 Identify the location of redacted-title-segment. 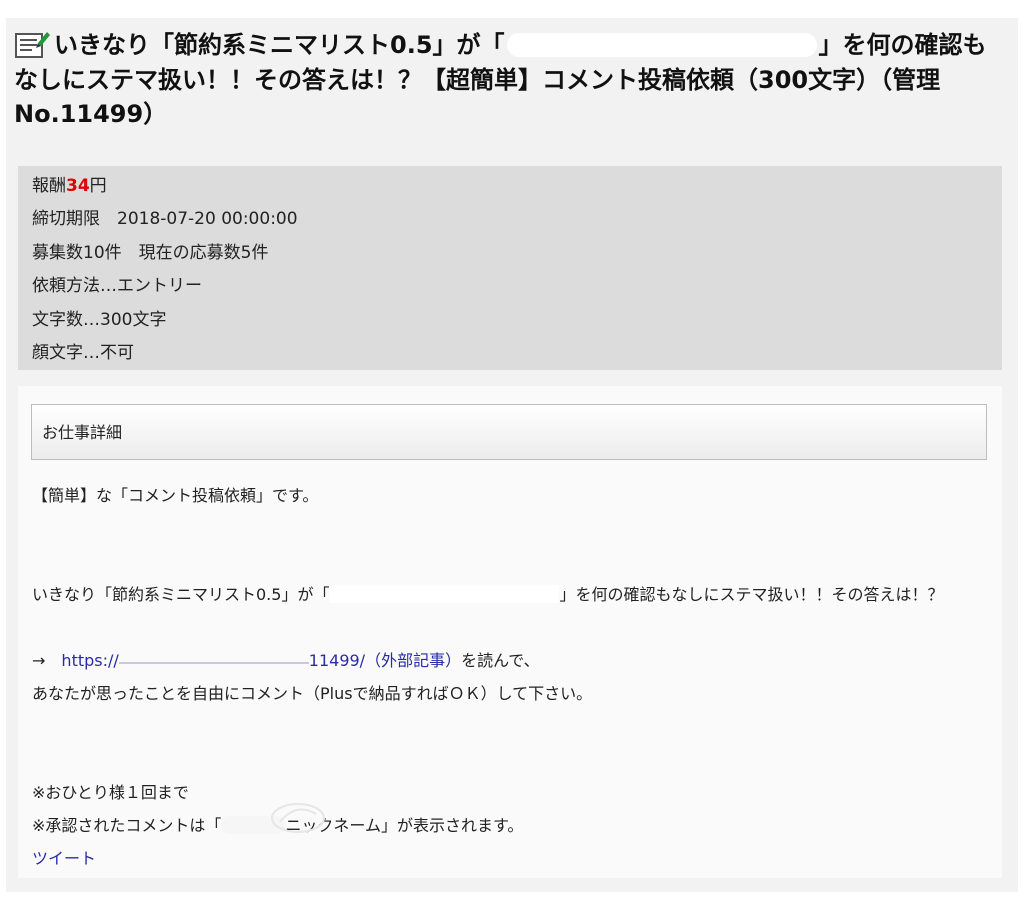
(661, 45).